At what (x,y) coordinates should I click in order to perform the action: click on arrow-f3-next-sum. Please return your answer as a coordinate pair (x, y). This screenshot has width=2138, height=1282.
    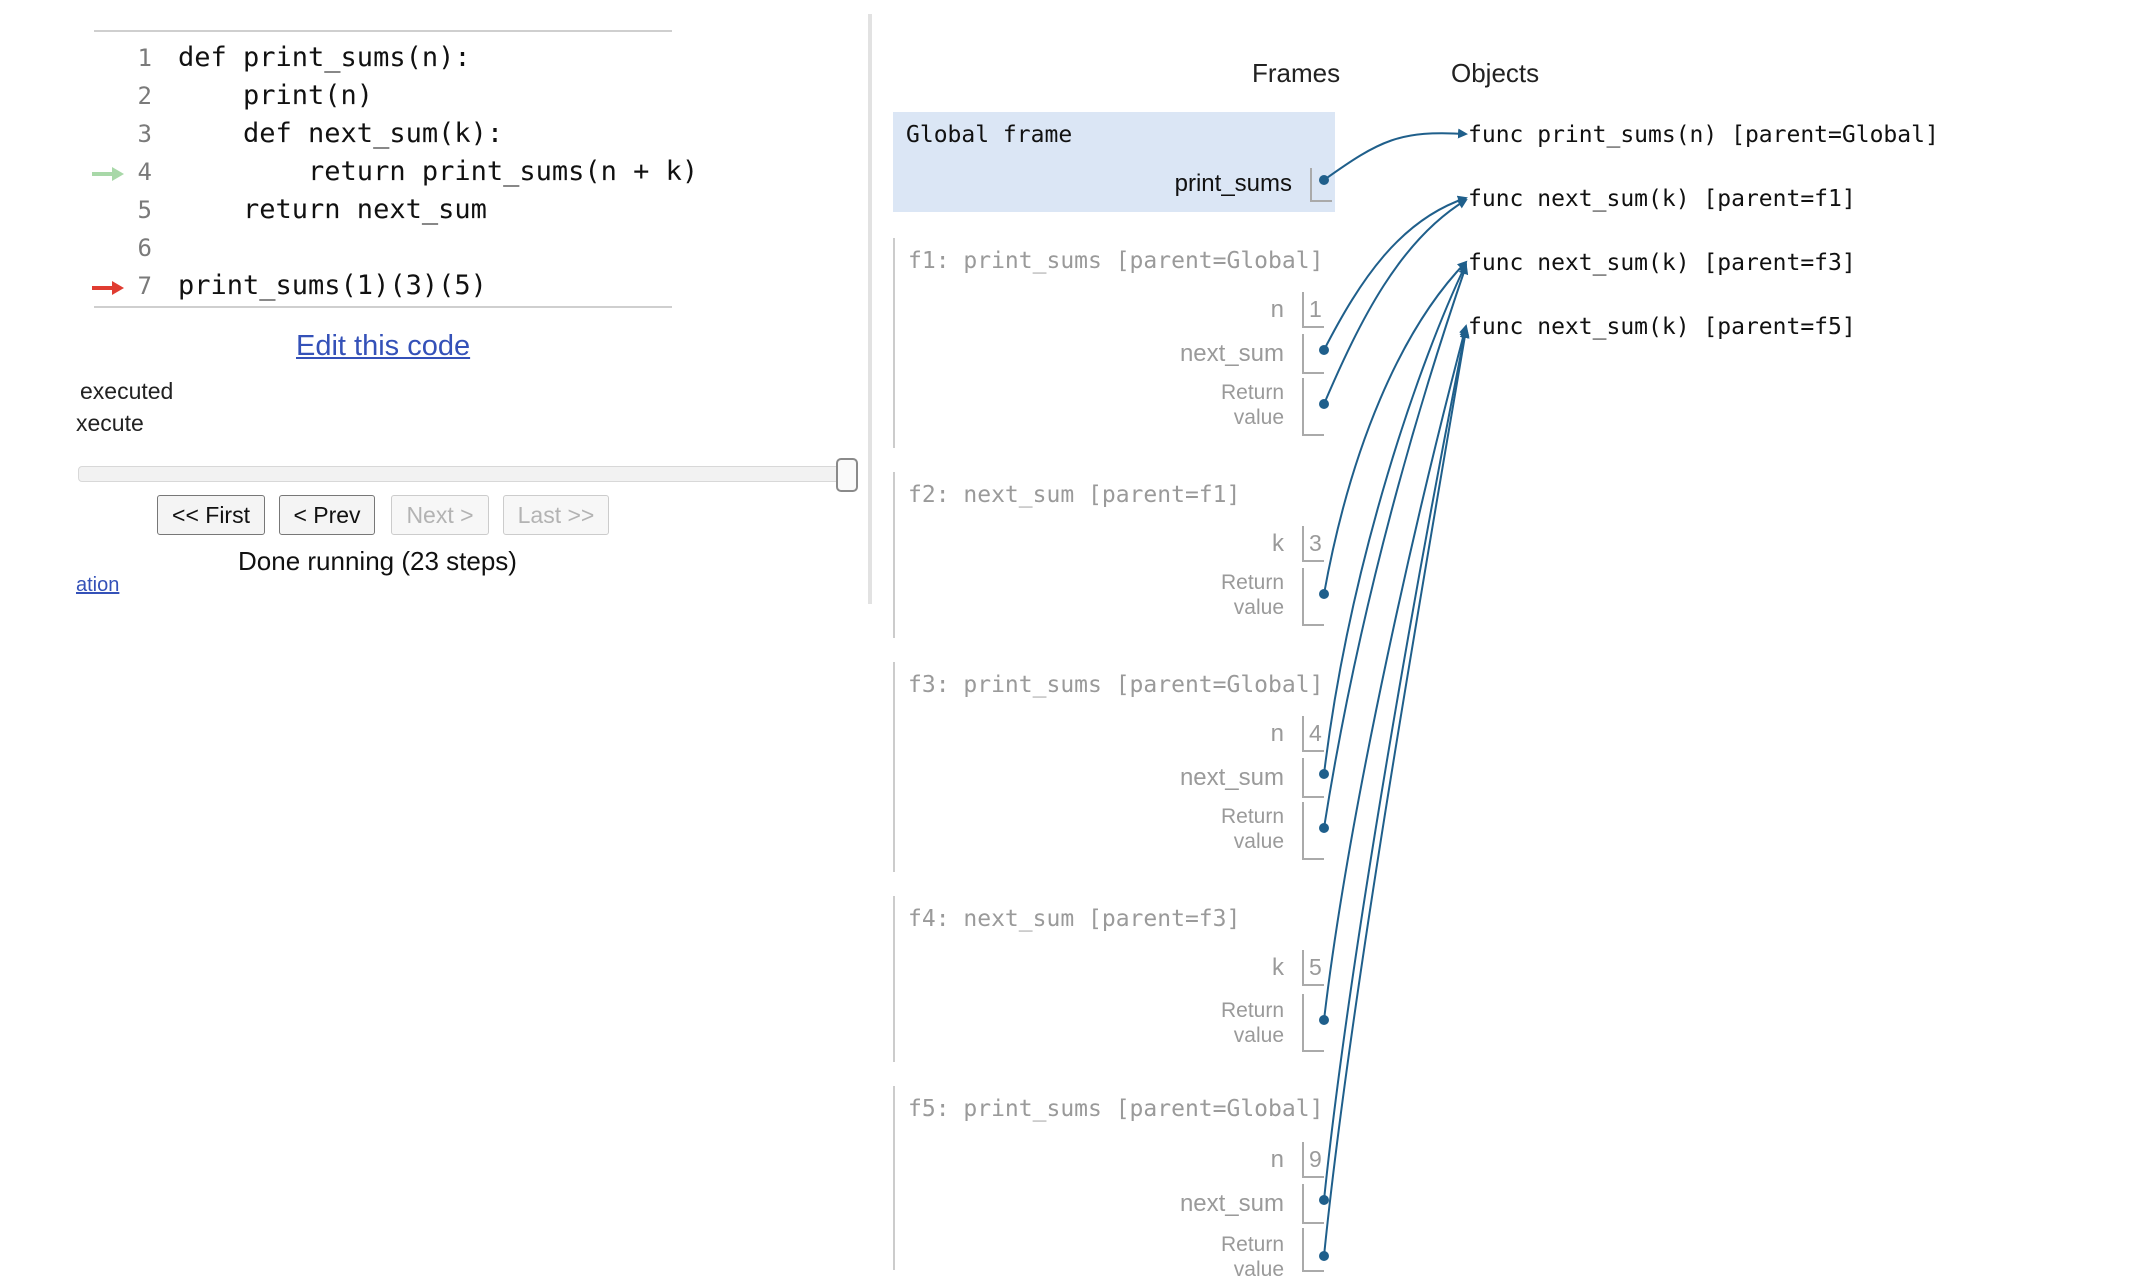
    Looking at the image, I should click on (1395, 518).